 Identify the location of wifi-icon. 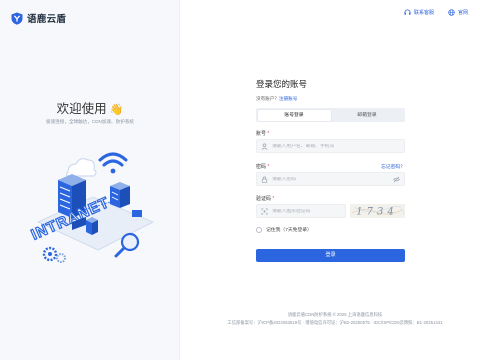
(113, 163).